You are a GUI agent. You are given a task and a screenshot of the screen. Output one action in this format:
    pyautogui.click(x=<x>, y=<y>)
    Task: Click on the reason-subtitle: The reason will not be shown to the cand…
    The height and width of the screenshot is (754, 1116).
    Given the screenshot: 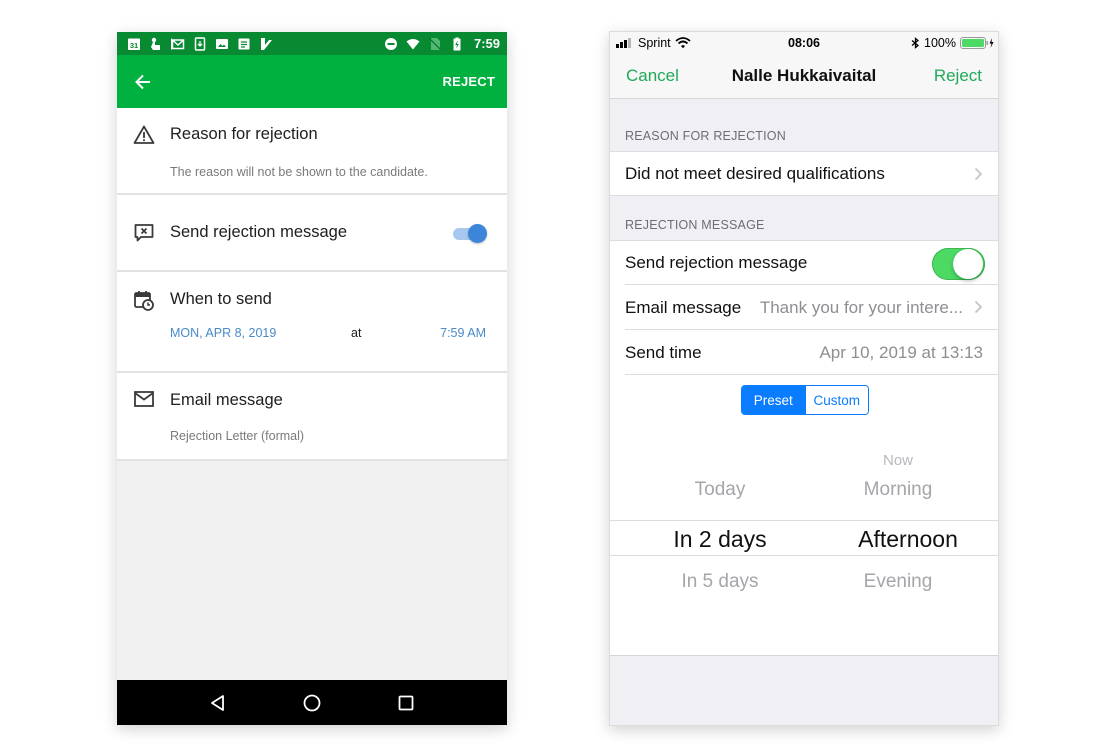 What is the action you would take?
    pyautogui.click(x=299, y=172)
    